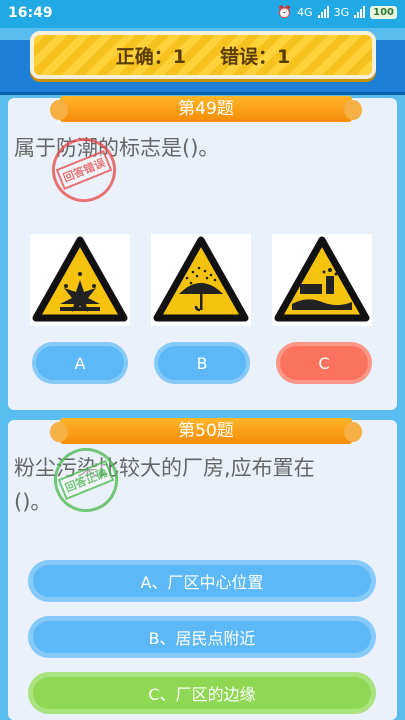 The image size is (405, 720). Describe the element at coordinates (202, 363) in the screenshot. I see `option-b-button: B` at that location.